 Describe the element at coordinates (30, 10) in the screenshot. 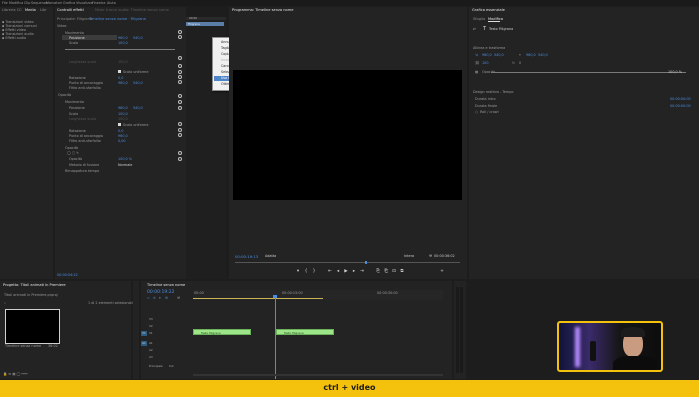

I see `tab-media: Media` at that location.